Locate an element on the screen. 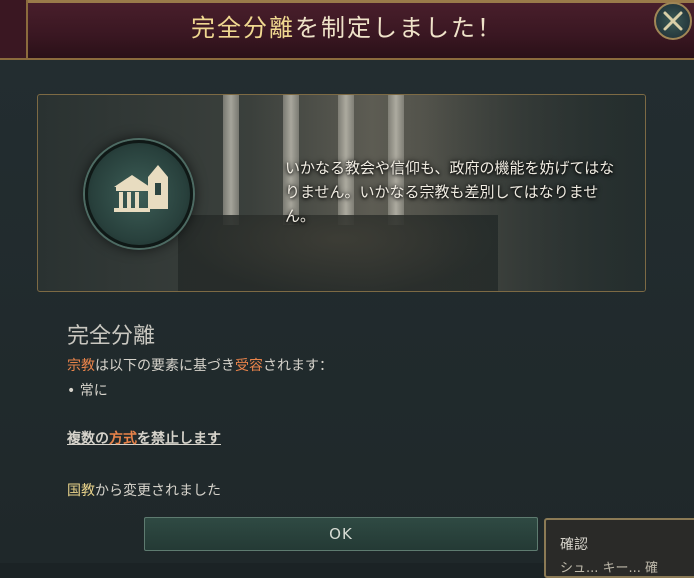  changed-from-line: 国教から変更されました is located at coordinates (144, 490).